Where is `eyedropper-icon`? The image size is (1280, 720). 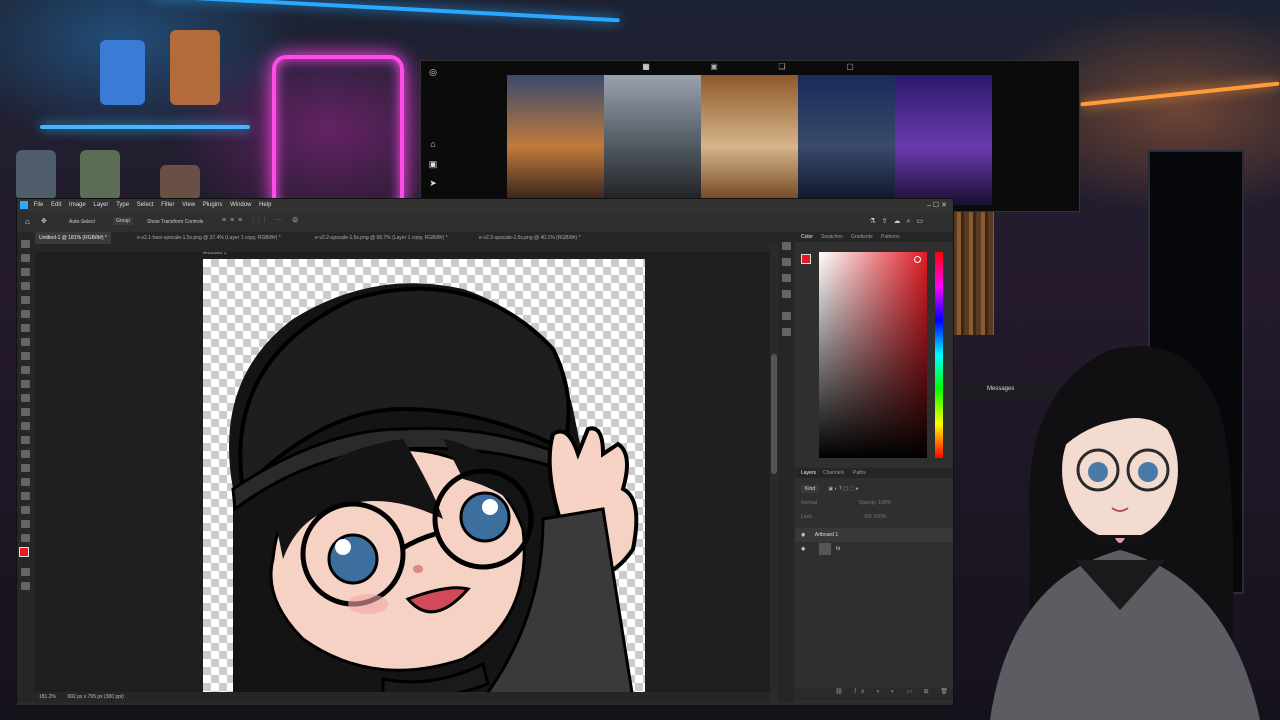 eyedropper-icon is located at coordinates (25, 328).